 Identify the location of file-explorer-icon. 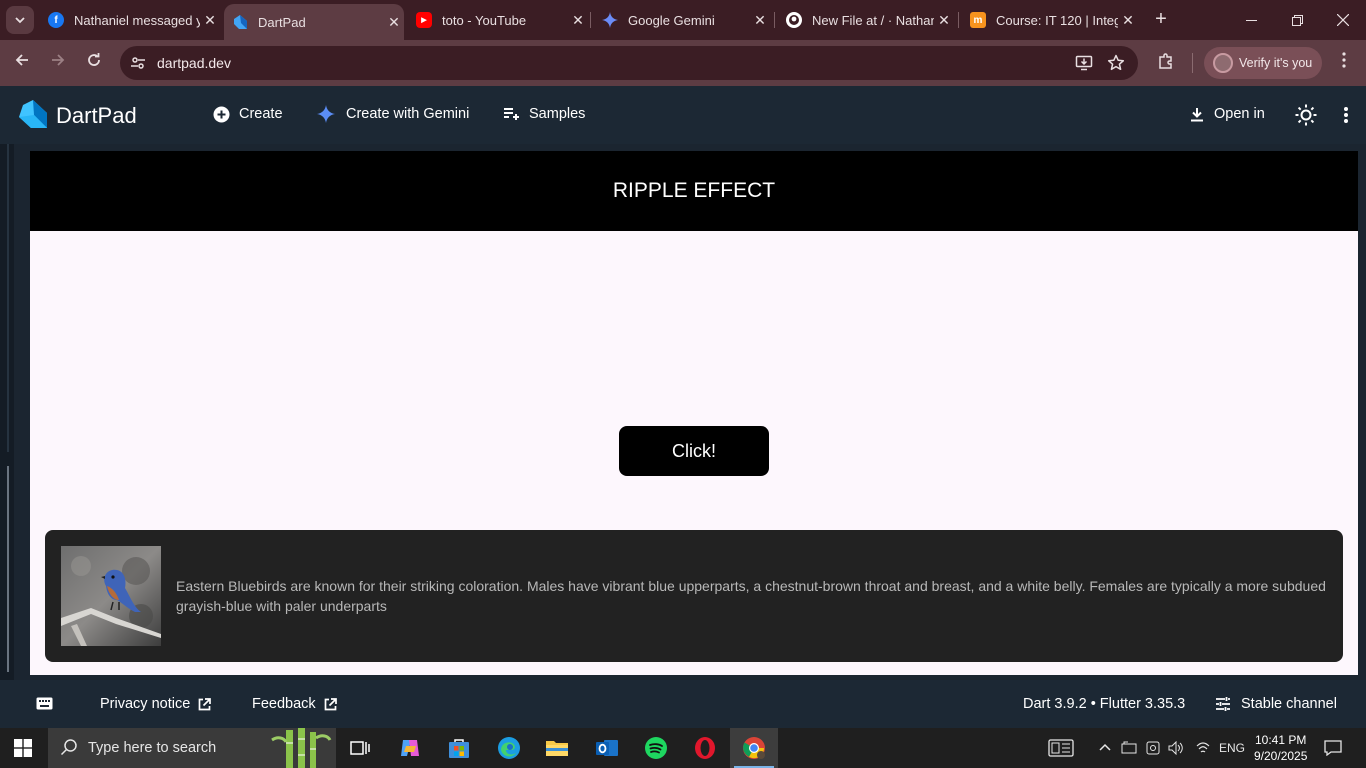
(557, 748).